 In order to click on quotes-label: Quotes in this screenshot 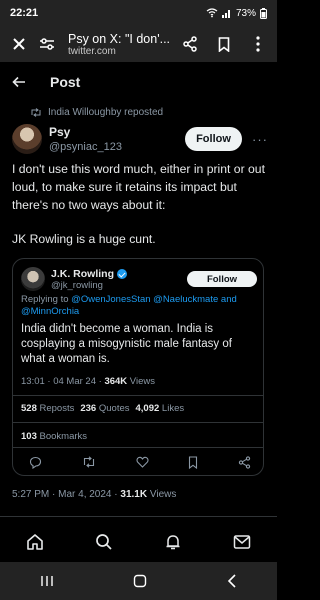, I will do `click(114, 408)`.